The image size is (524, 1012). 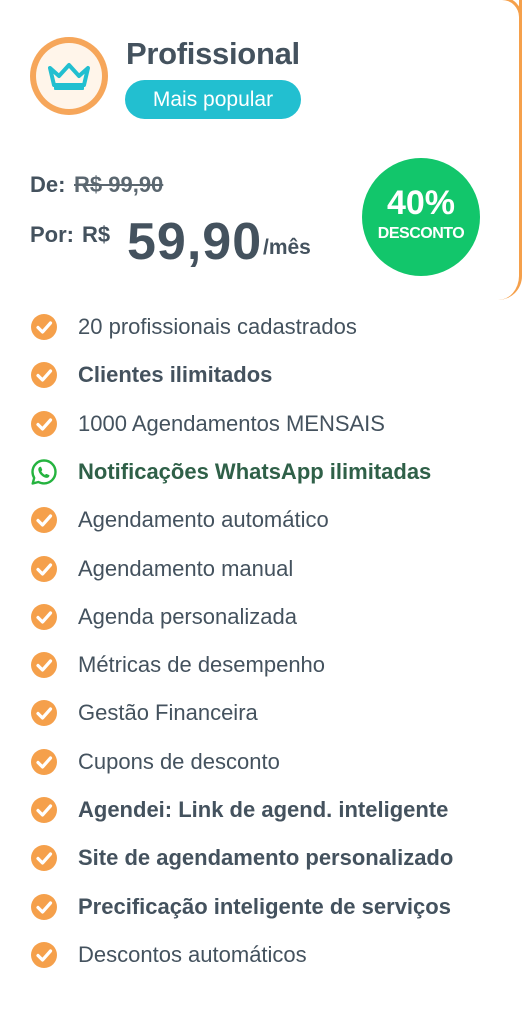 I want to click on current-price: 59,90, so click(x=195, y=242).